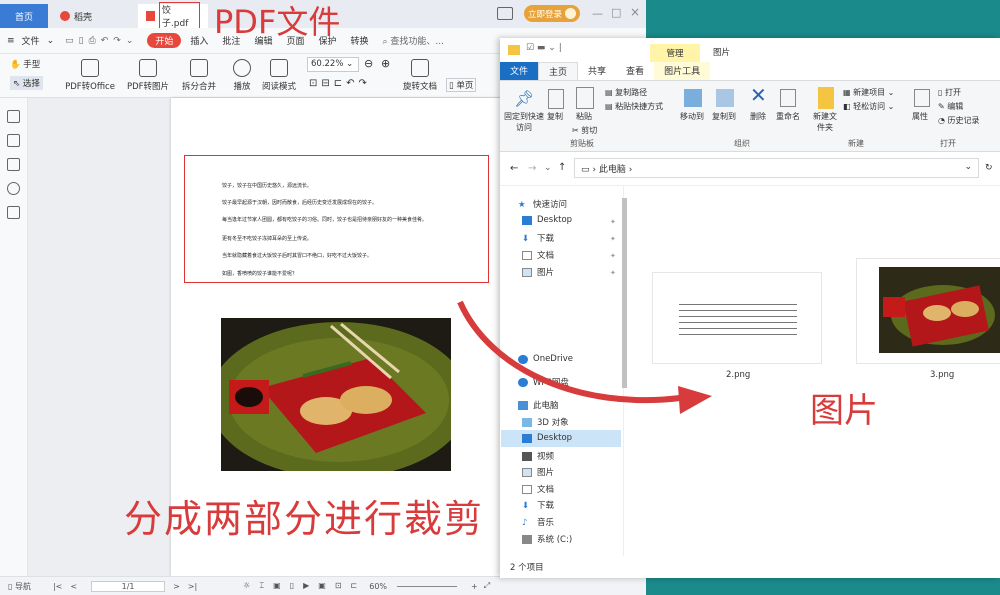  What do you see at coordinates (26, 83) in the screenshot?
I see `select-tool: ⇖ 选择` at bounding box center [26, 83].